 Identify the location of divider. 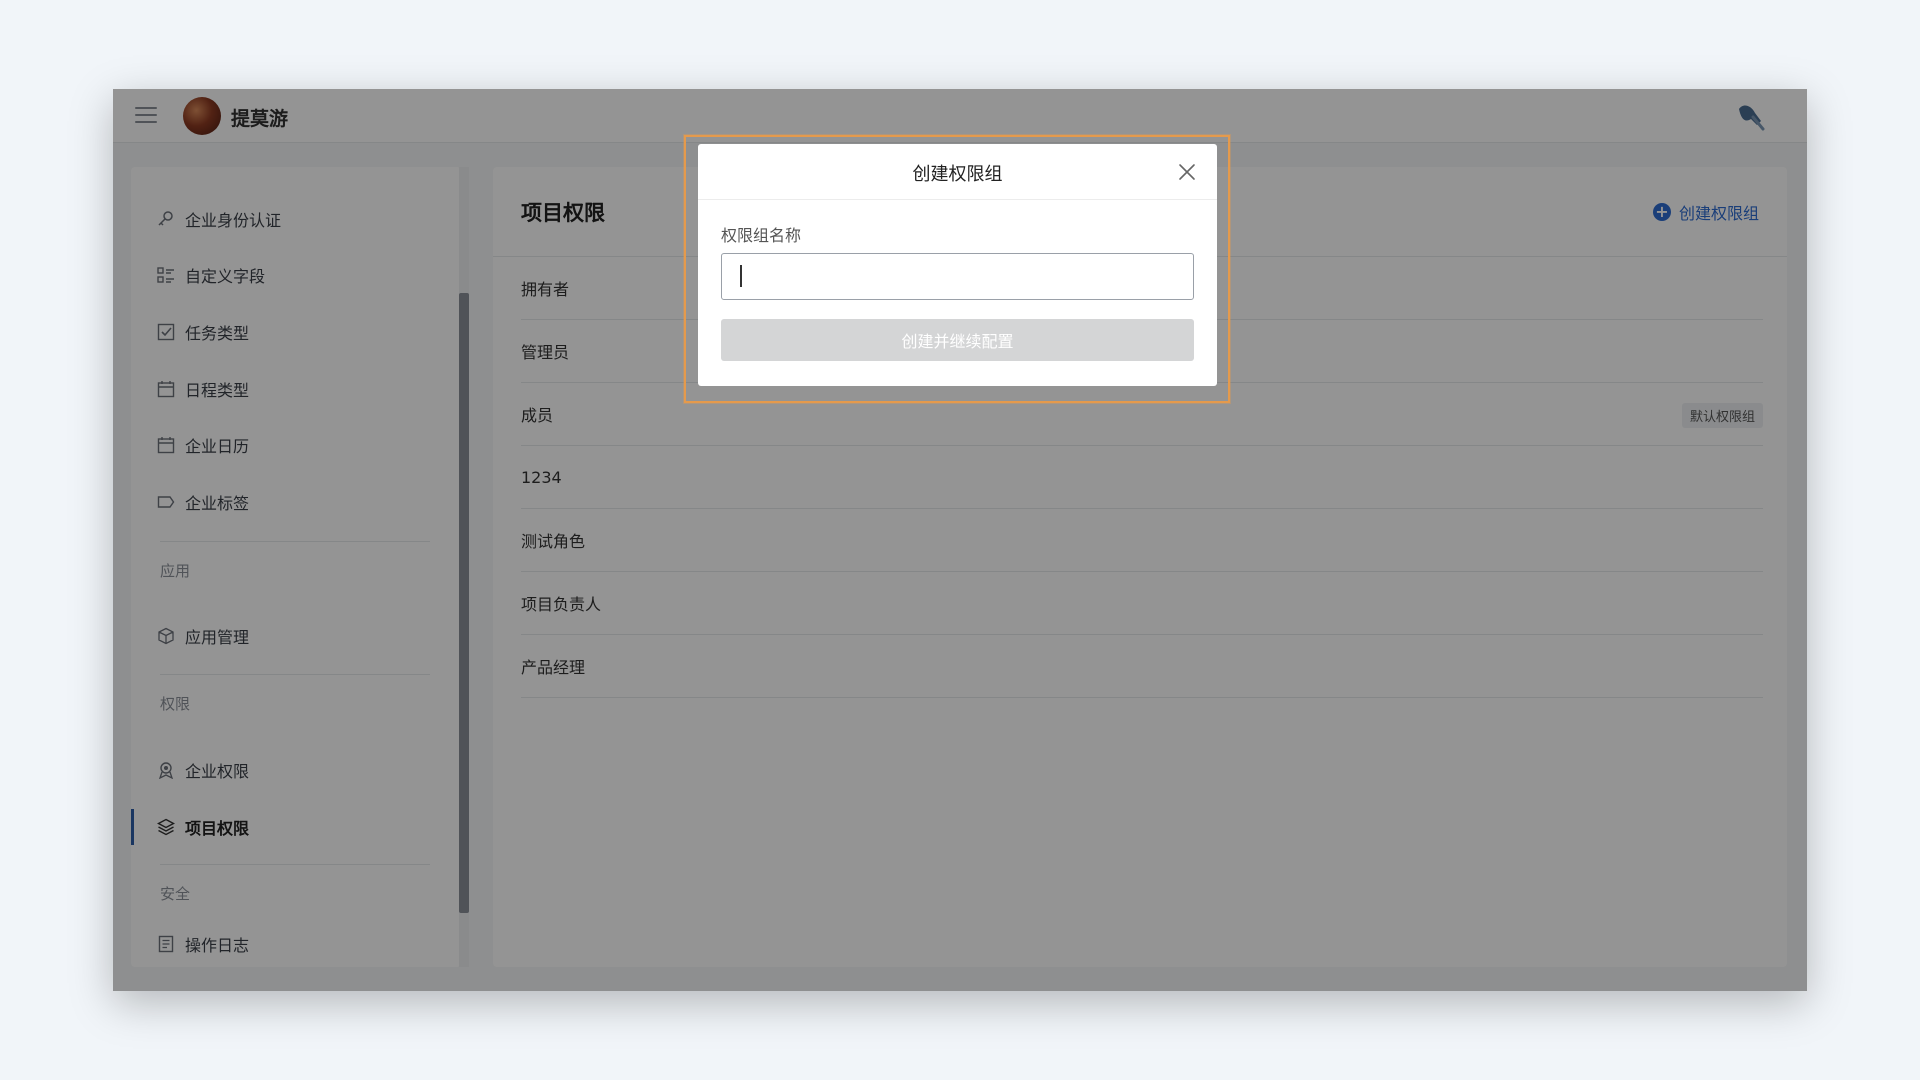
(957, 199).